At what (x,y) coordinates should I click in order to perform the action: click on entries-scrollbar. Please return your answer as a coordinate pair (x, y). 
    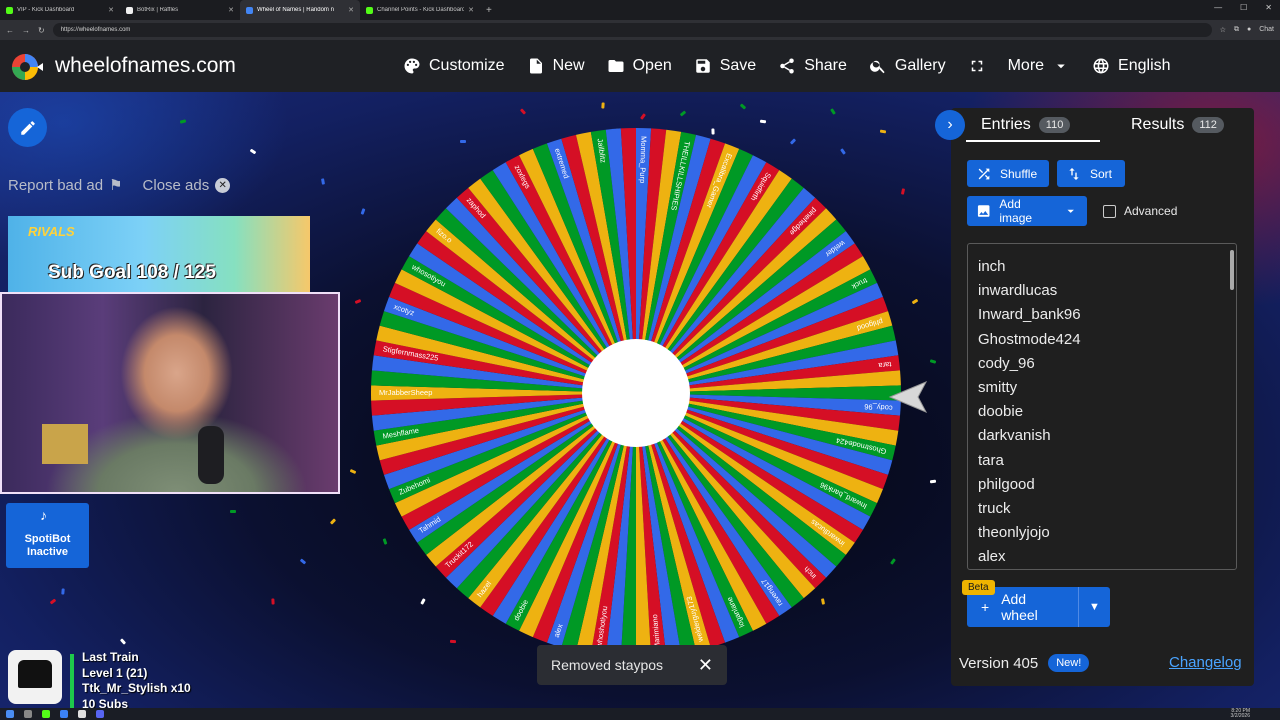
    Looking at the image, I should click on (1232, 270).